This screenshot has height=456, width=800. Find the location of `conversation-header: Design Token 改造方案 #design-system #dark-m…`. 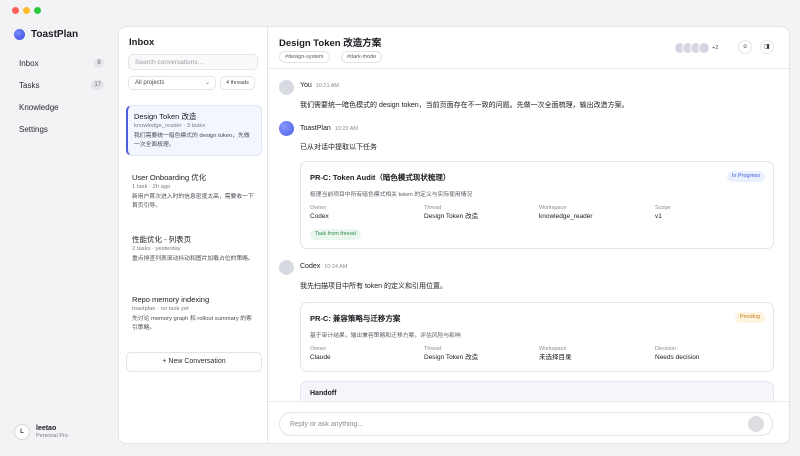

conversation-header: Design Token 改造方案 #design-system #dark-m… is located at coordinates (528, 48).